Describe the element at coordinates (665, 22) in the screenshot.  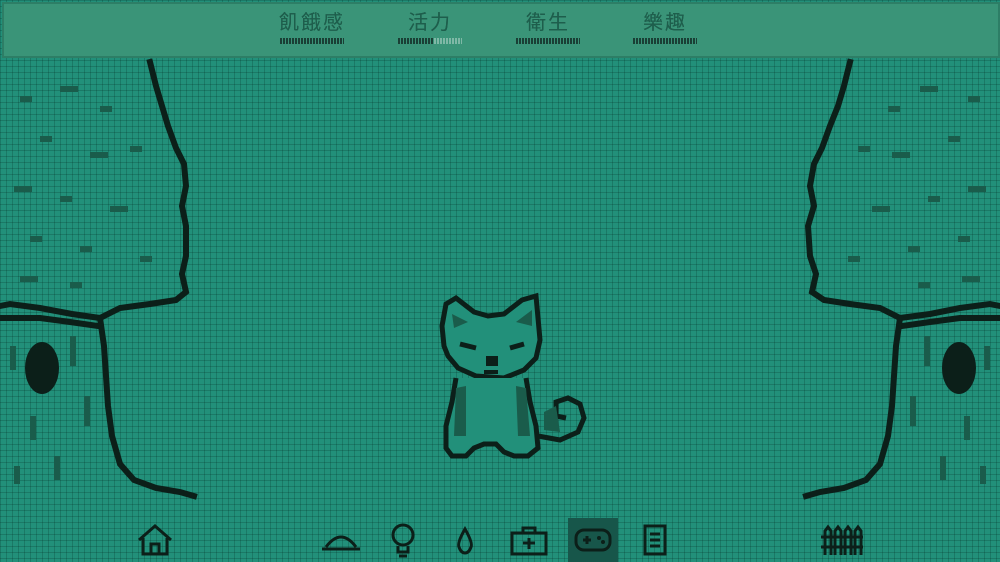
I see `stat-fun-label: 樂趣` at that location.